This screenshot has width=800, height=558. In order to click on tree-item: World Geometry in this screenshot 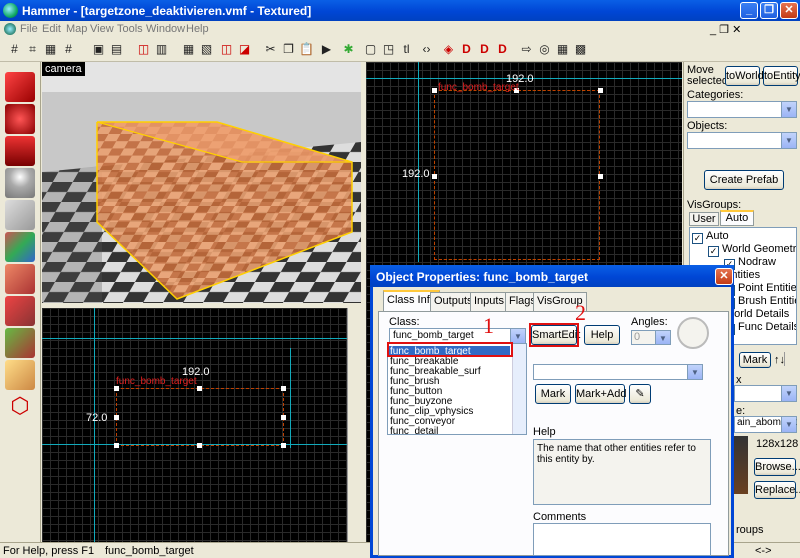, I will do `click(759, 249)`.